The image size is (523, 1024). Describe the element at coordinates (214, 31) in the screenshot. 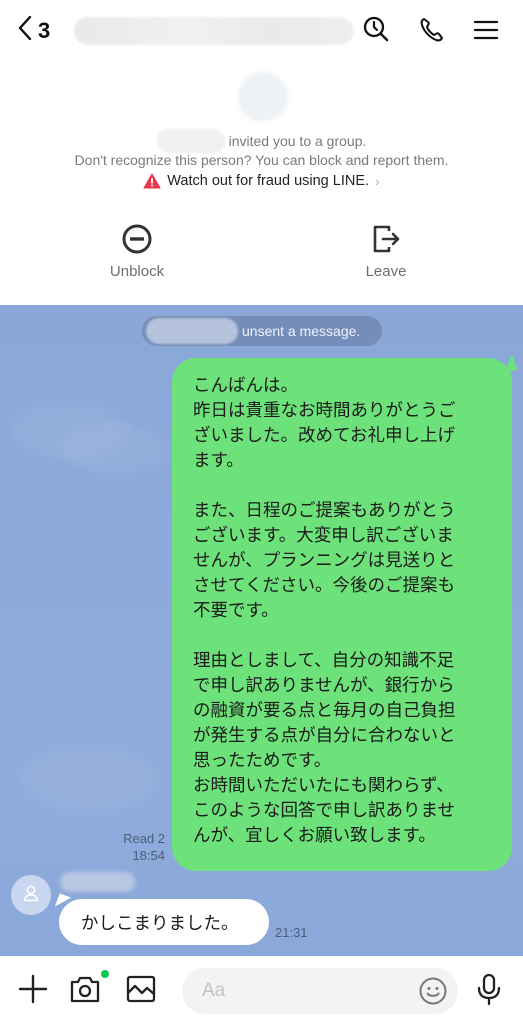

I see `chat-title-redacted` at that location.